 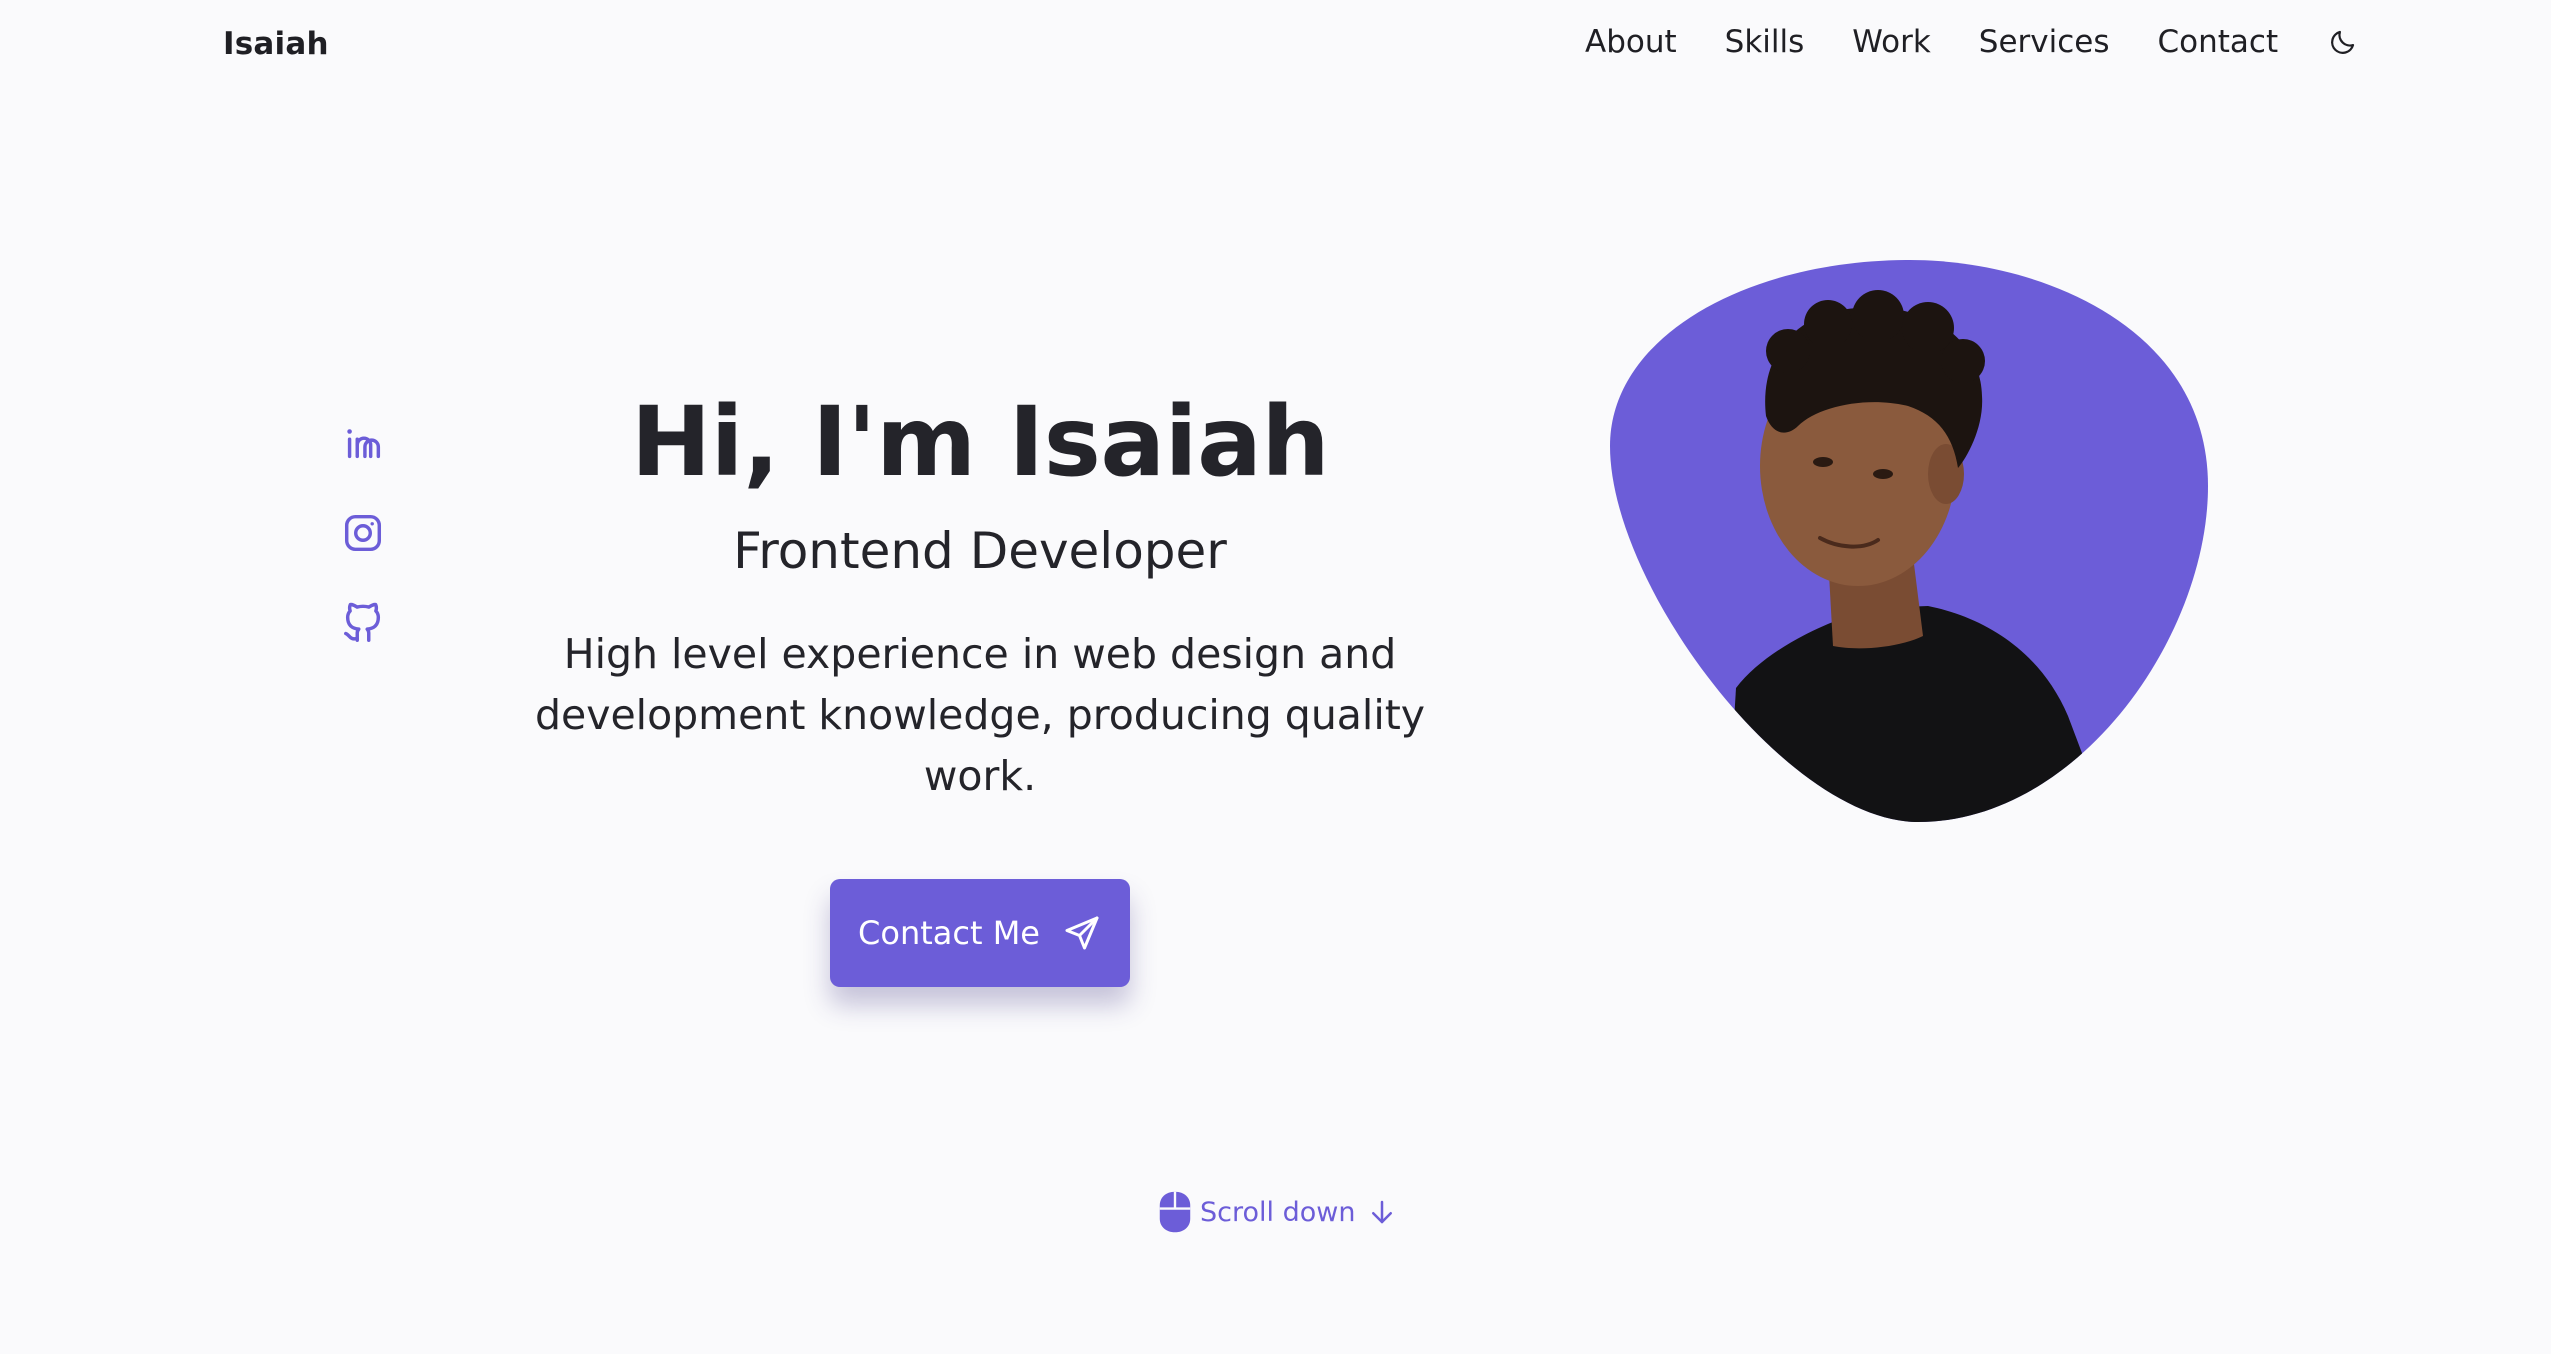 I want to click on mouse-icon, so click(x=1175, y=1212).